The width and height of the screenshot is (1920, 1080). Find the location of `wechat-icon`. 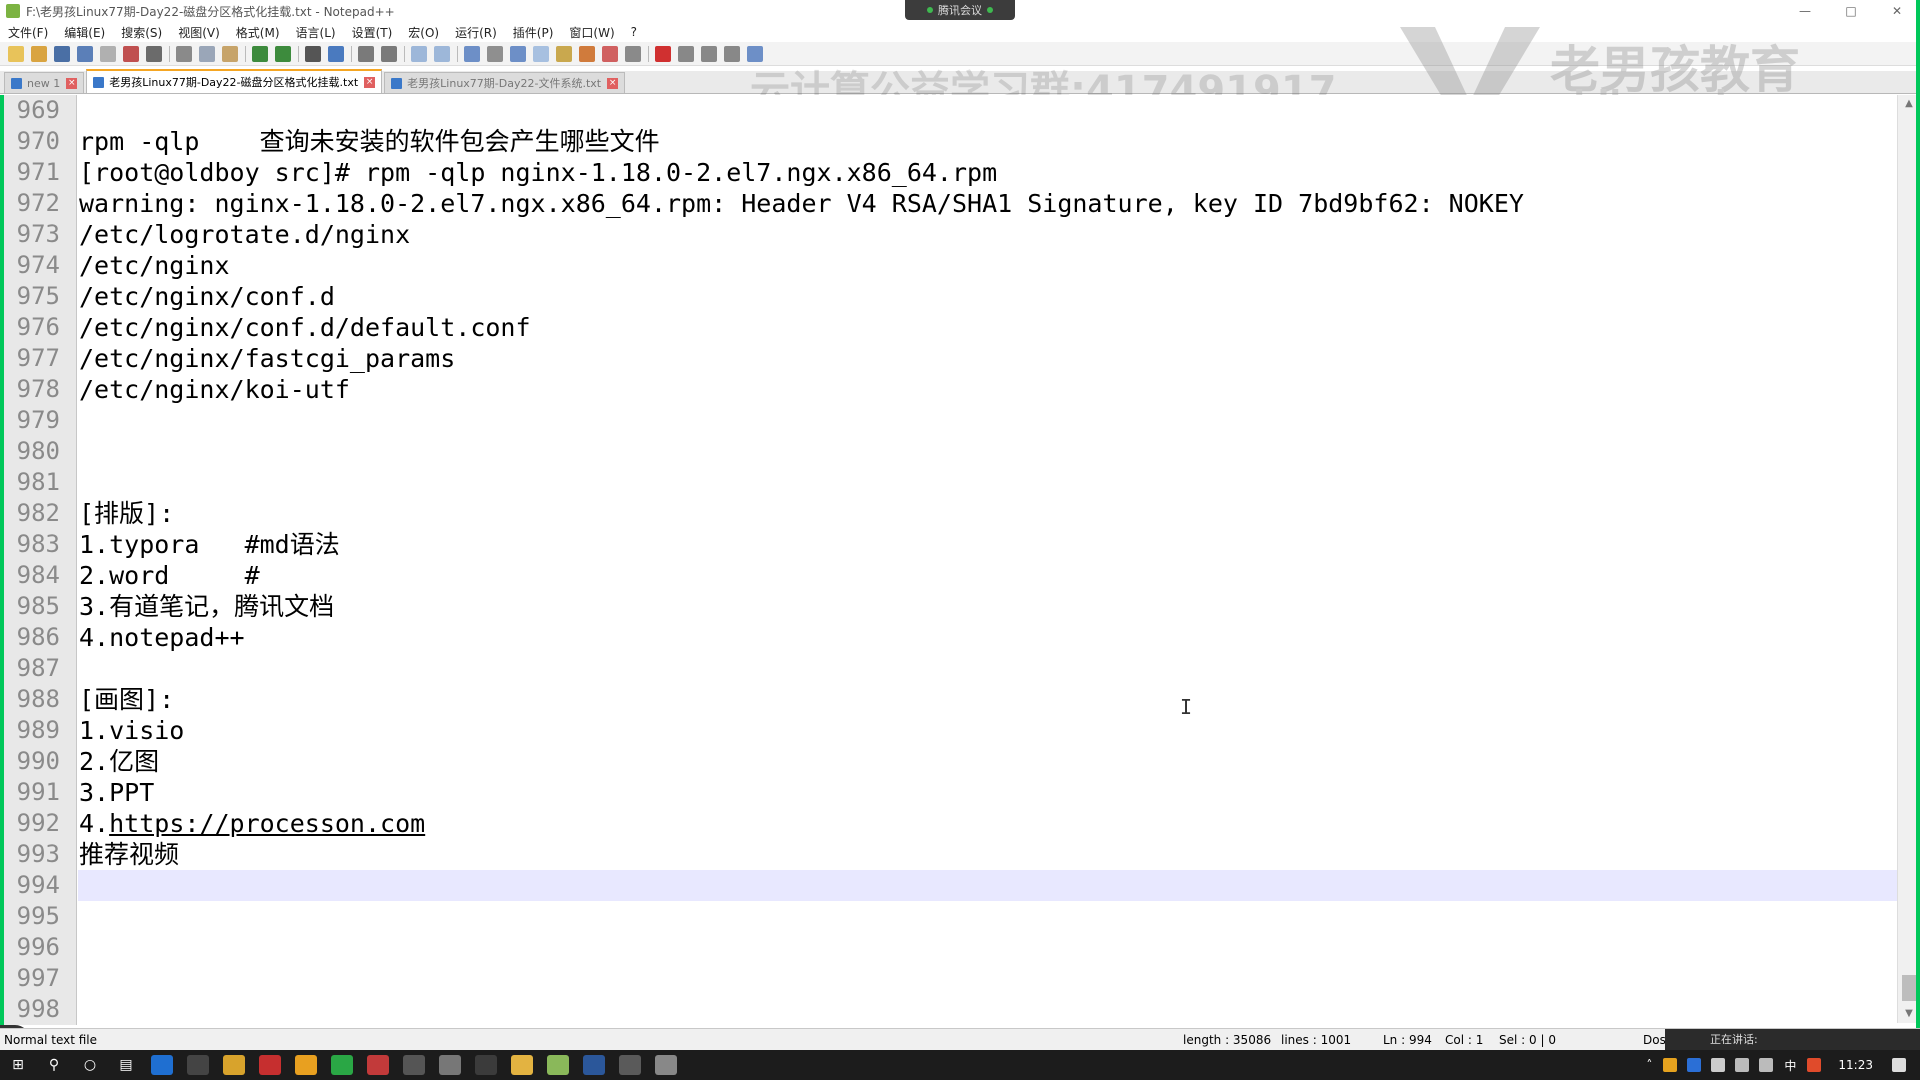

wechat-icon is located at coordinates (342, 1065).